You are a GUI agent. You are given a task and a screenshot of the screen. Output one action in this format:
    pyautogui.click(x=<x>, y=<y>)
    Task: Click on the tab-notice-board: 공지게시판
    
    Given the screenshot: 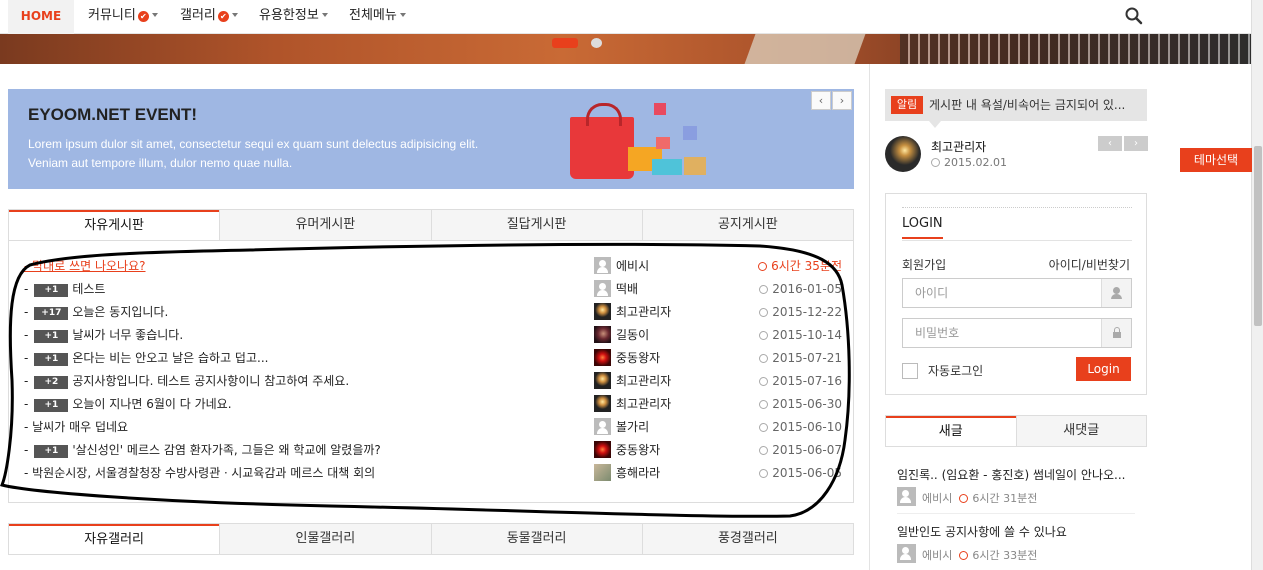 What is the action you would take?
    pyautogui.click(x=747, y=225)
    